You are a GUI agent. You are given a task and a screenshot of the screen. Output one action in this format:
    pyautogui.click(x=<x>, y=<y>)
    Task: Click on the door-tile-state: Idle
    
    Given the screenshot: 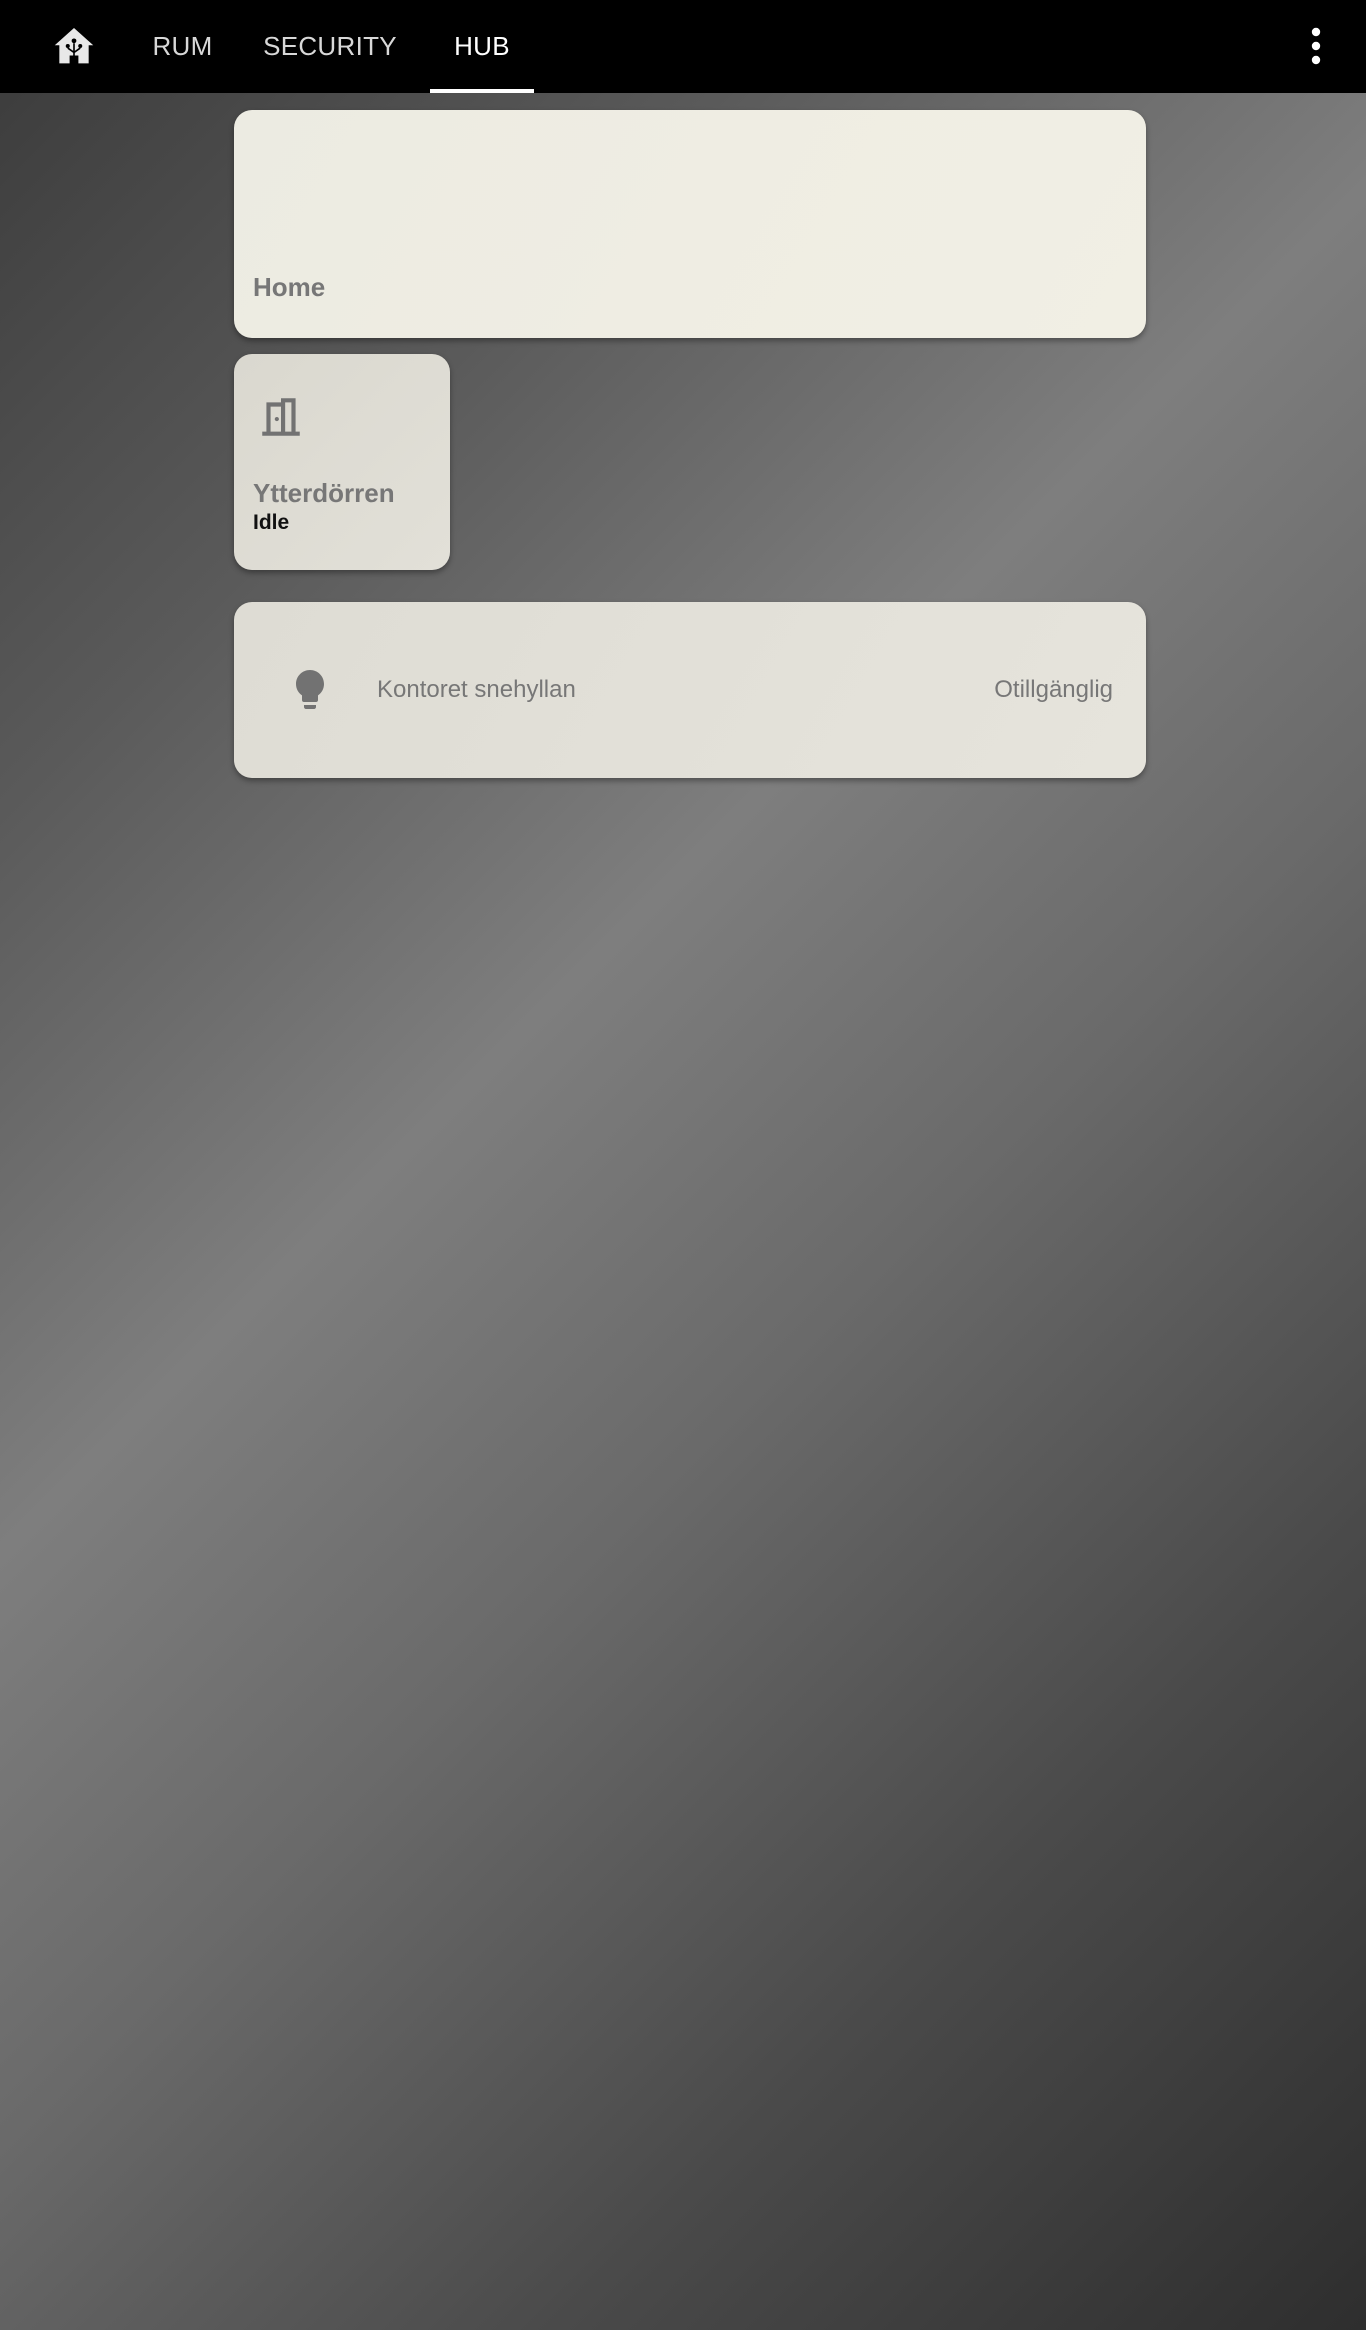 What is the action you would take?
    pyautogui.click(x=271, y=522)
    